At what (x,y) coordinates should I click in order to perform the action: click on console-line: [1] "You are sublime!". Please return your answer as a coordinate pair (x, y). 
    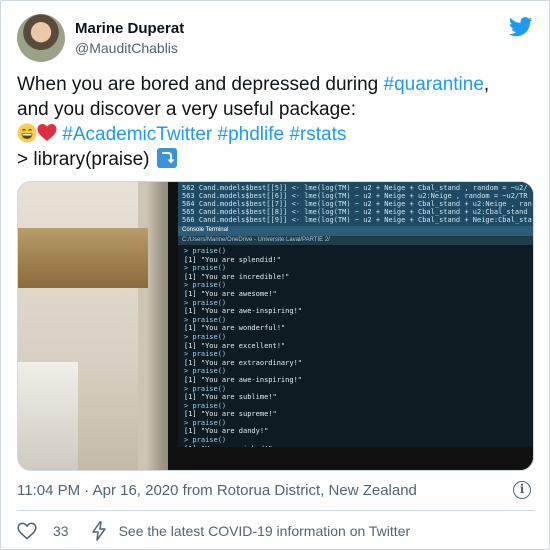
    Looking at the image, I should click on (230, 397).